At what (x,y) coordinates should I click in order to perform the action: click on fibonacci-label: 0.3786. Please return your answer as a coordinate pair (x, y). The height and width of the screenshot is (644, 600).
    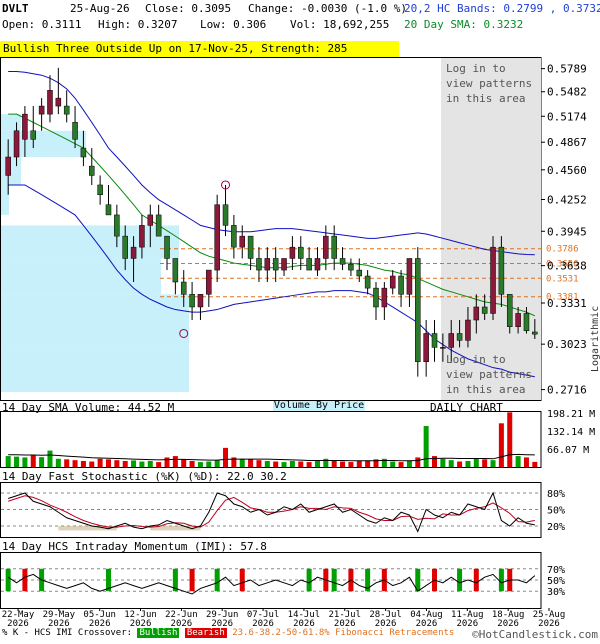
    Looking at the image, I should click on (562, 250).